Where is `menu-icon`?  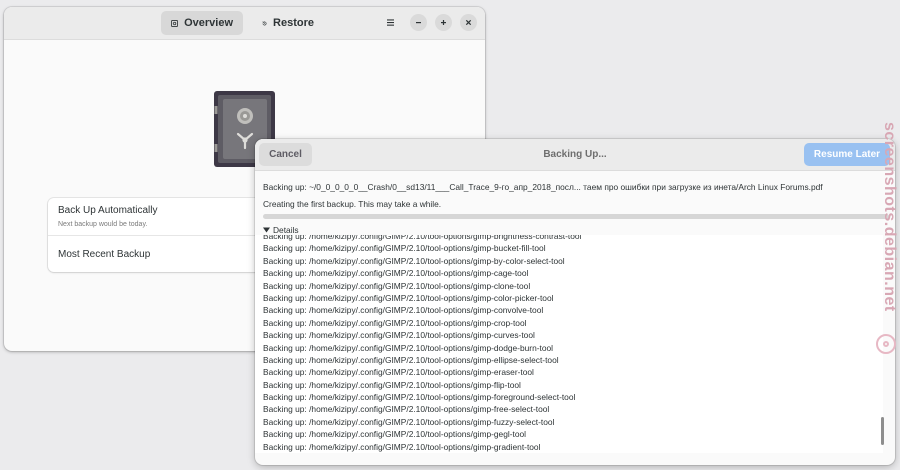 menu-icon is located at coordinates (390, 22).